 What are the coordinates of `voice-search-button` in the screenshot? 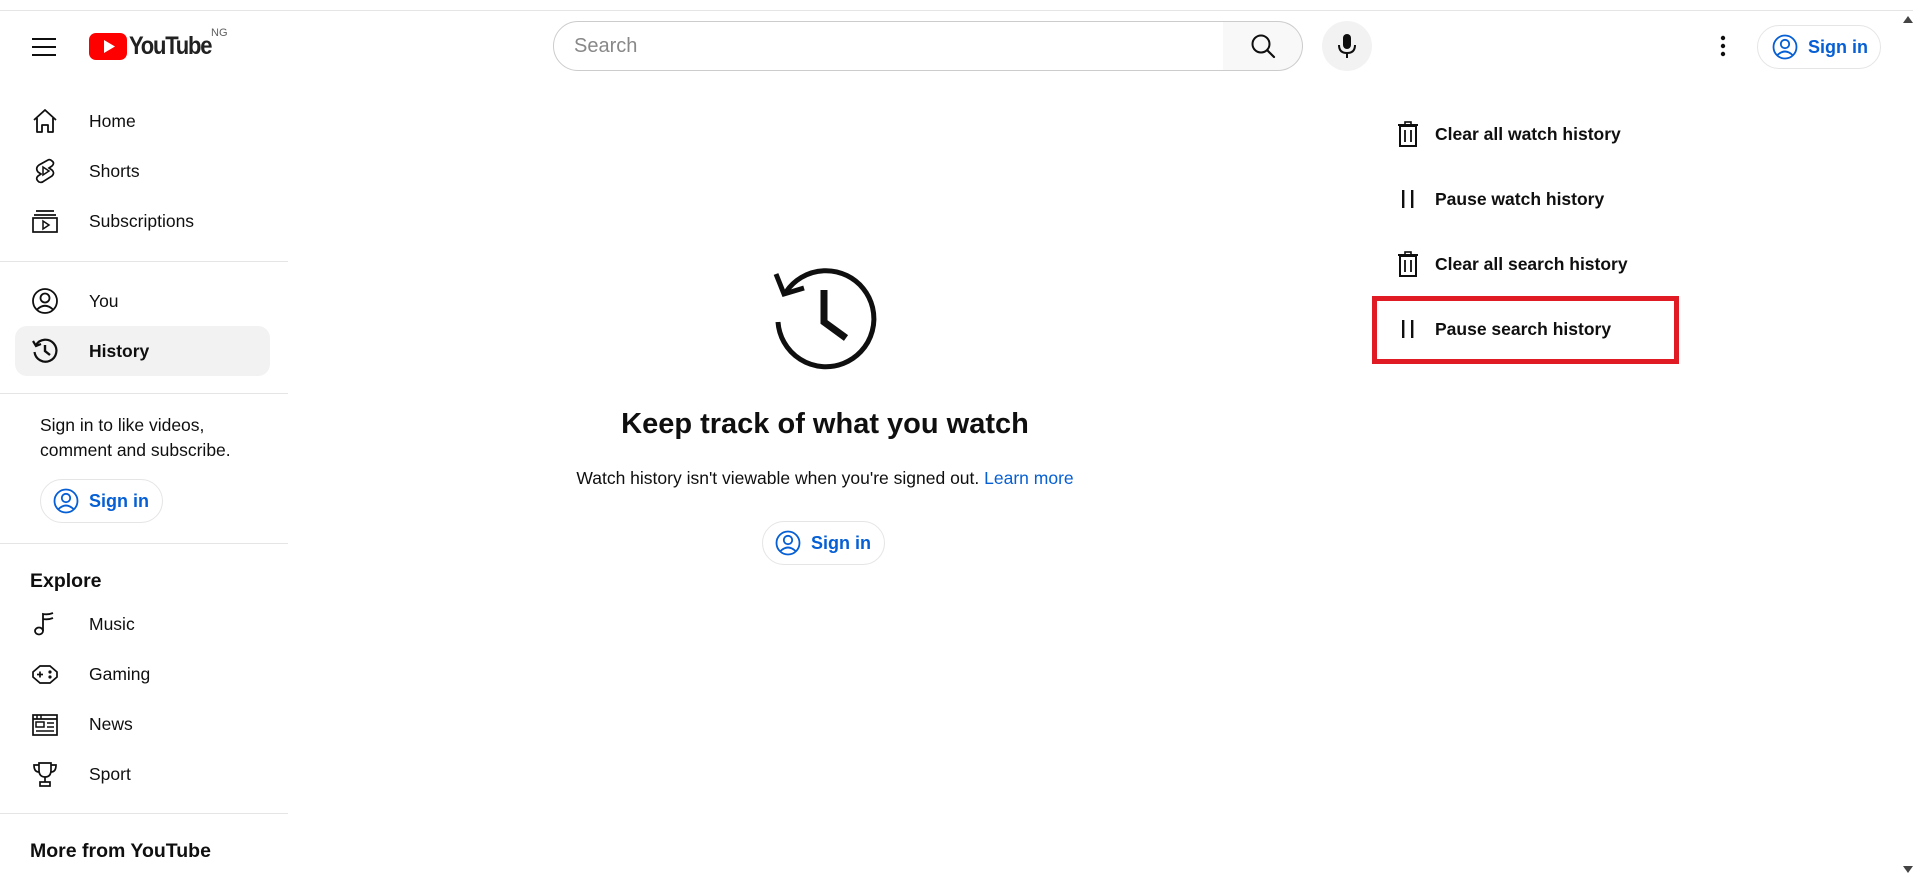 It's located at (1347, 46).